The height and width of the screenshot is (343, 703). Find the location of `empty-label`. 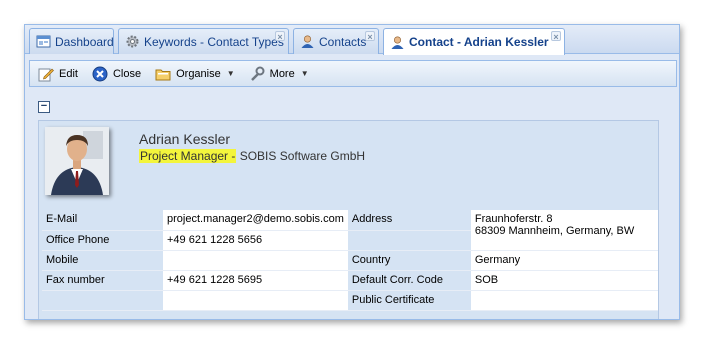

empty-label is located at coordinates (102, 300).